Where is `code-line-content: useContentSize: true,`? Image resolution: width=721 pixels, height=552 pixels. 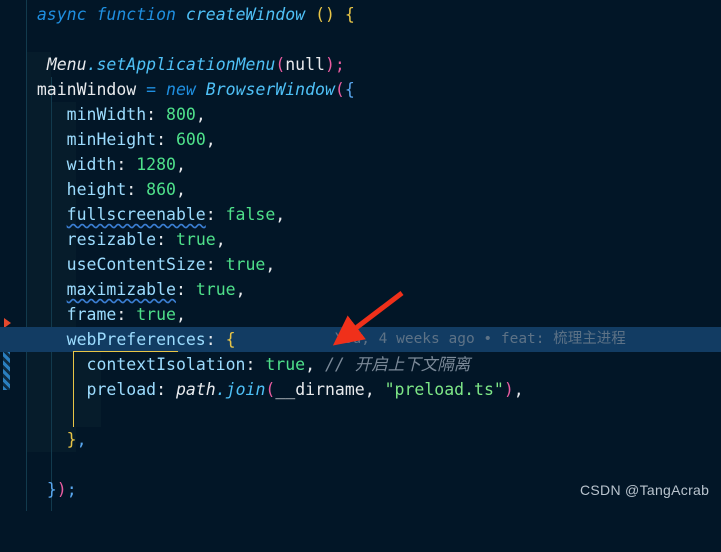 code-line-content: useContentSize: true, is located at coordinates (146, 264).